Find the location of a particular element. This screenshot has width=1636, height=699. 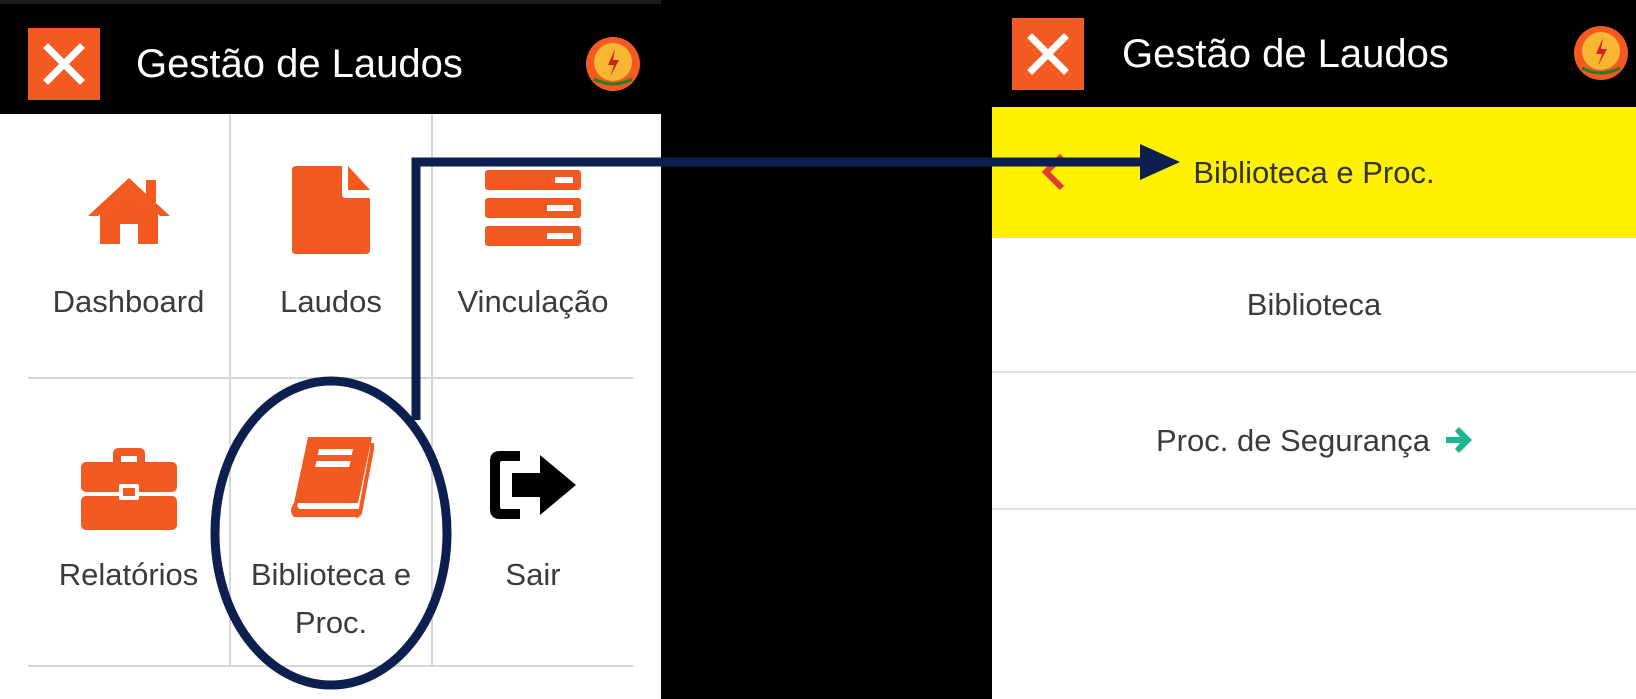

book-icon is located at coordinates (332, 478).